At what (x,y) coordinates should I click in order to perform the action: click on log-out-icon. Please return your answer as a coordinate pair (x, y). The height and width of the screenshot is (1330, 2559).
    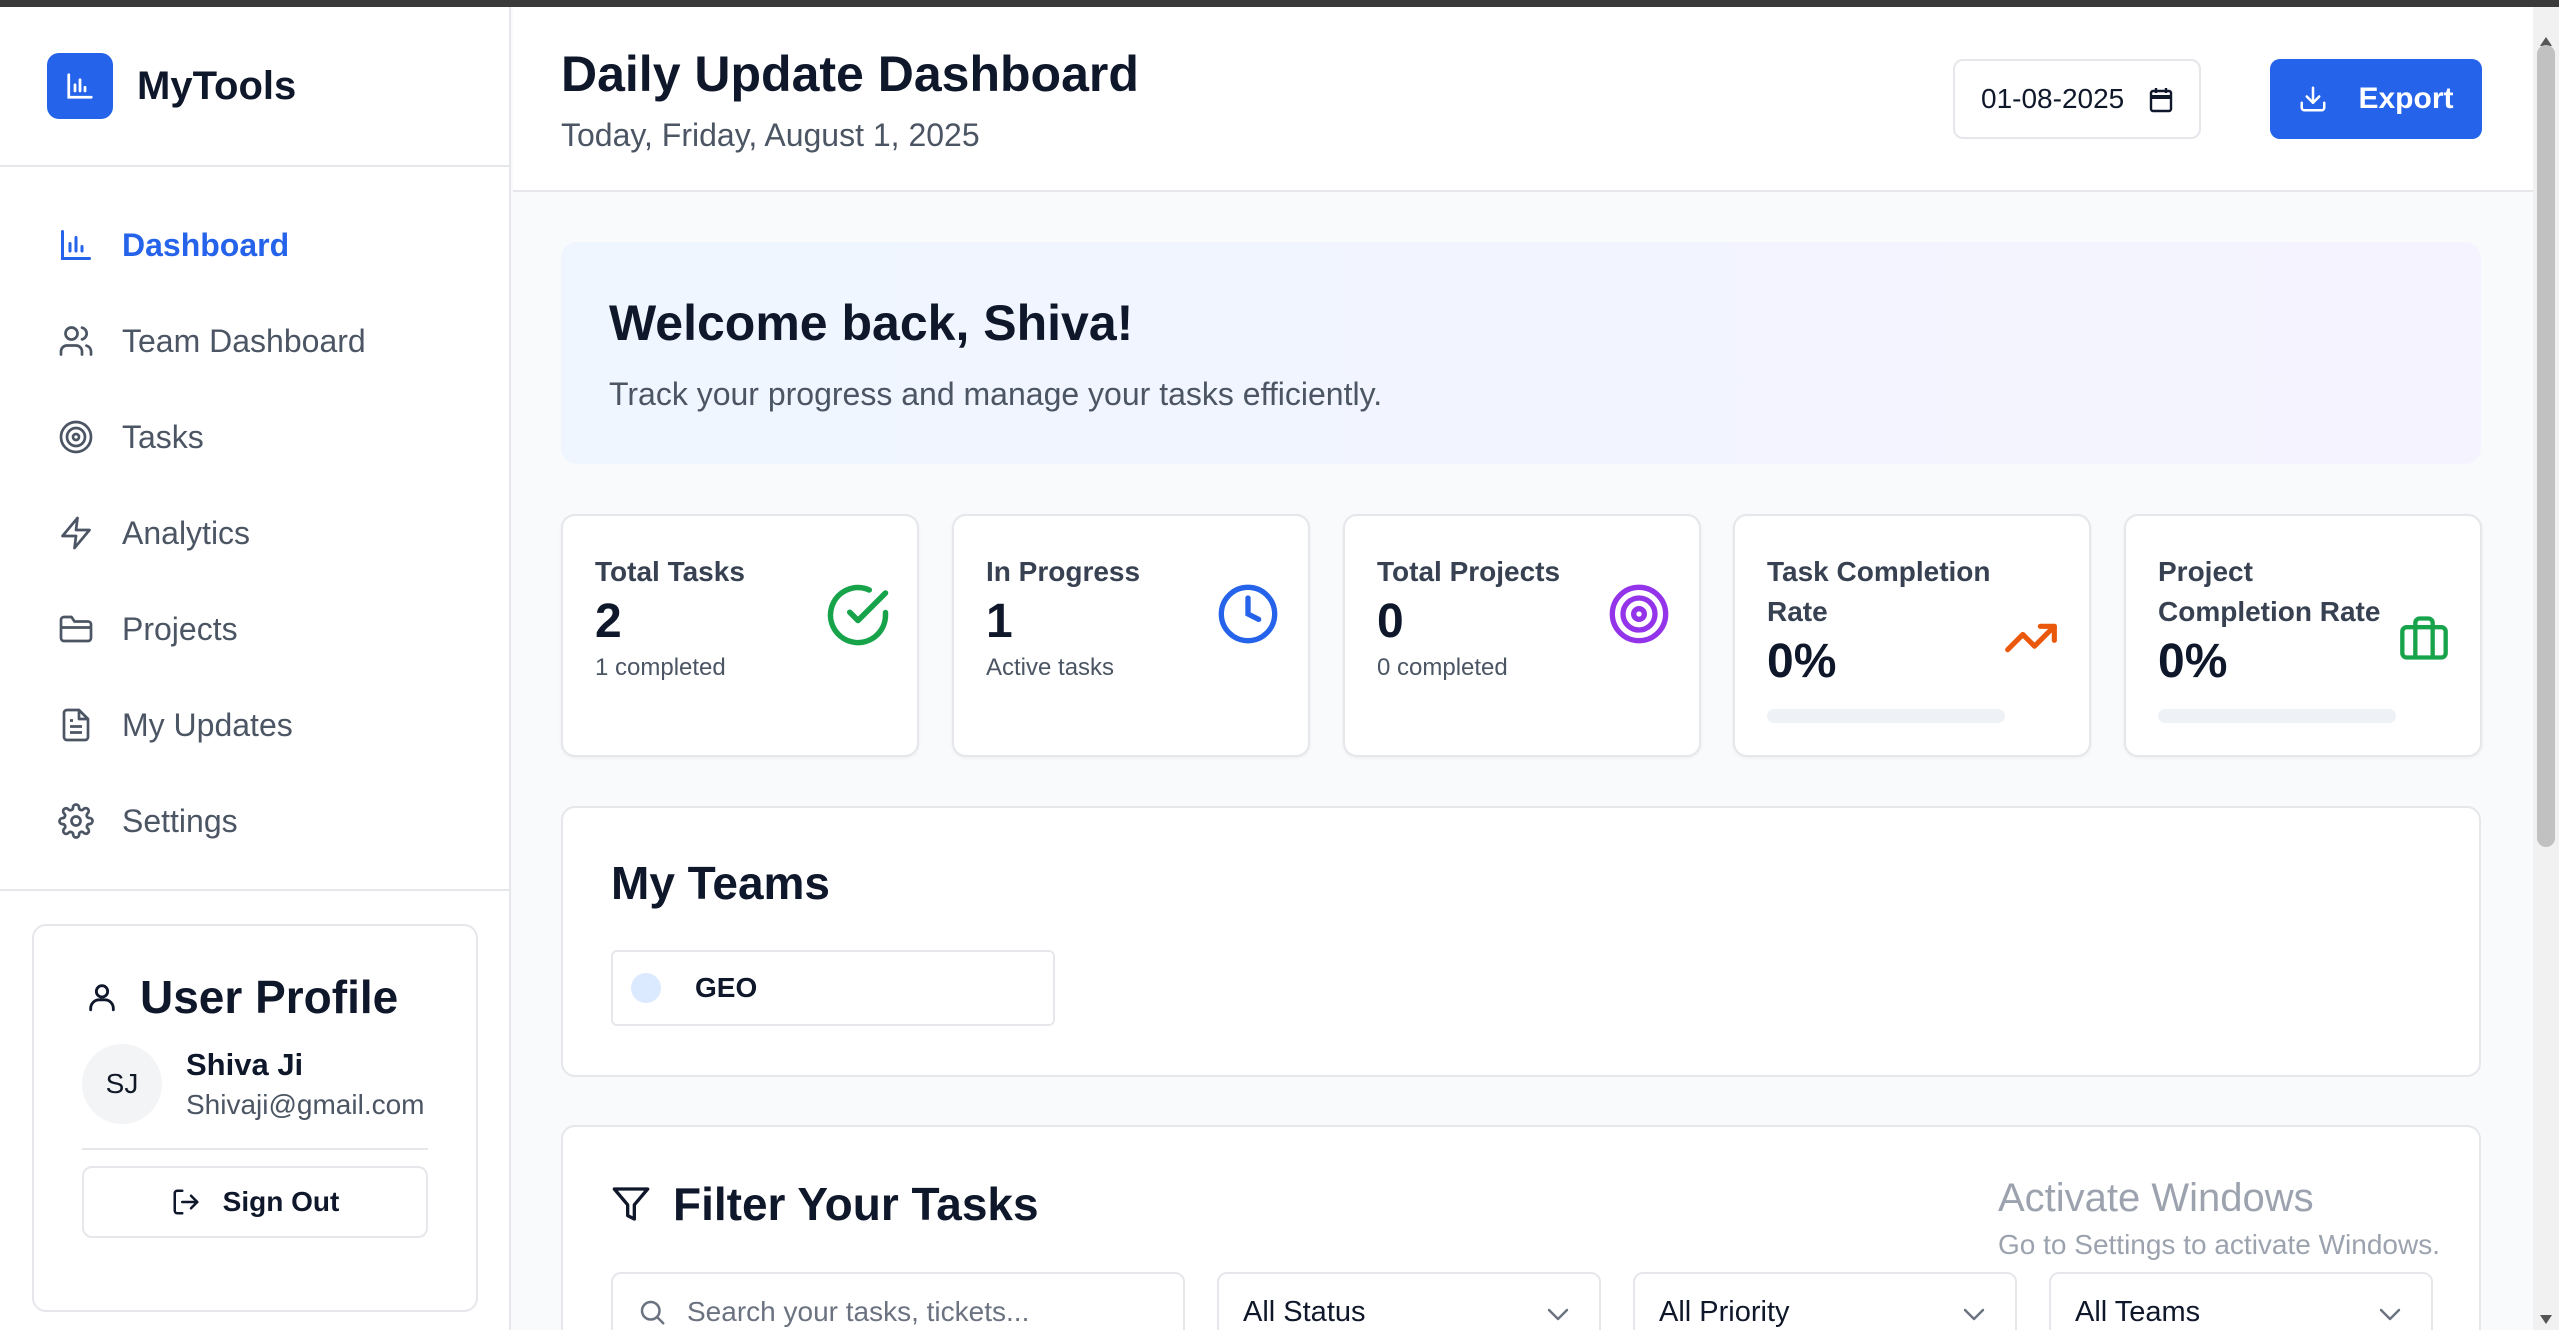
    Looking at the image, I should click on (186, 1202).